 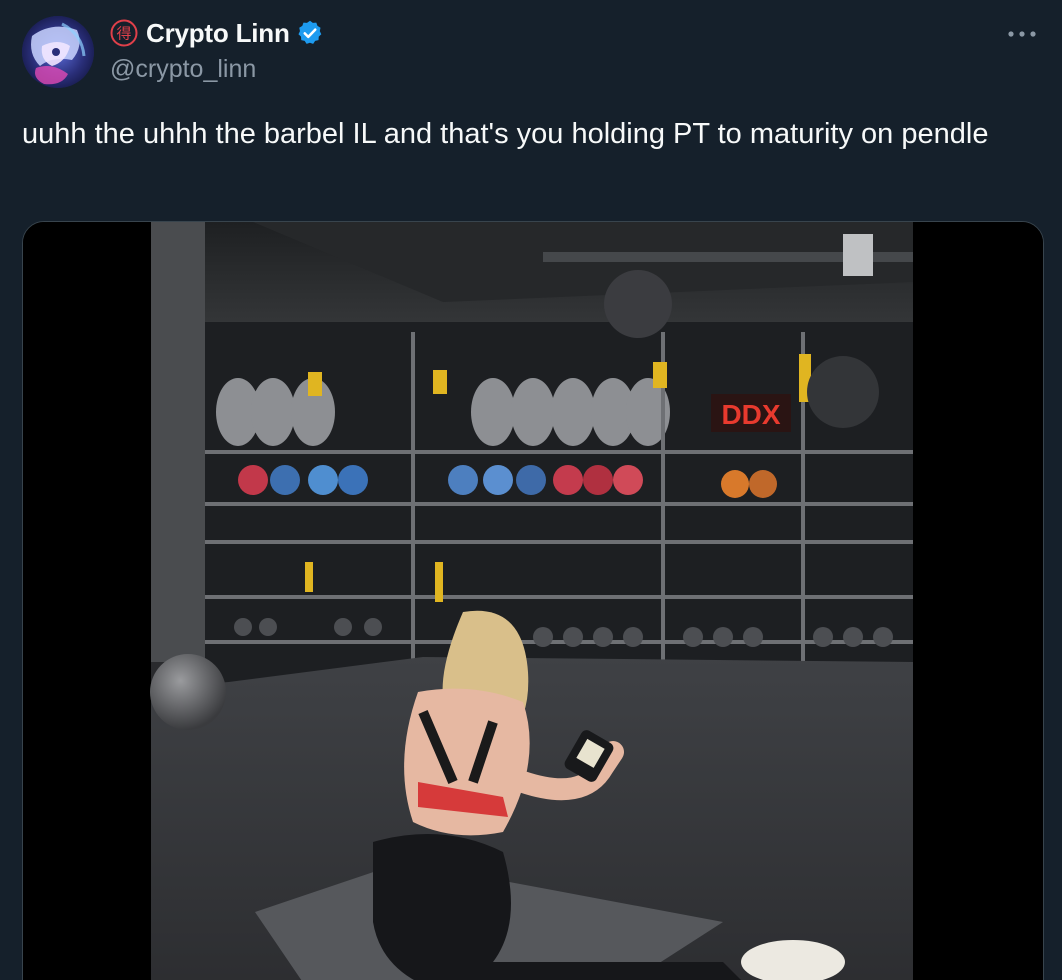 I want to click on verified-badge-icon, so click(x=310, y=33).